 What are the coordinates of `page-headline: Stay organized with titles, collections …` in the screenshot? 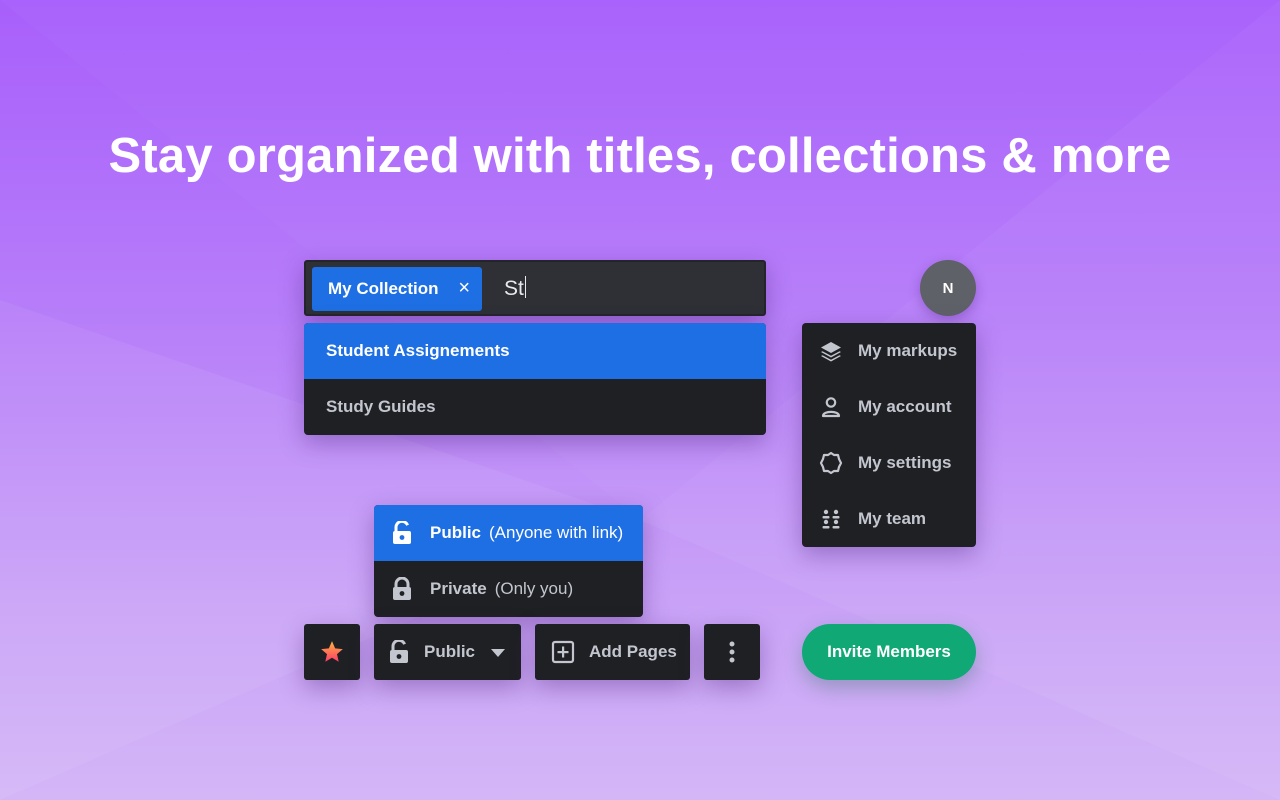 It's located at (640, 156).